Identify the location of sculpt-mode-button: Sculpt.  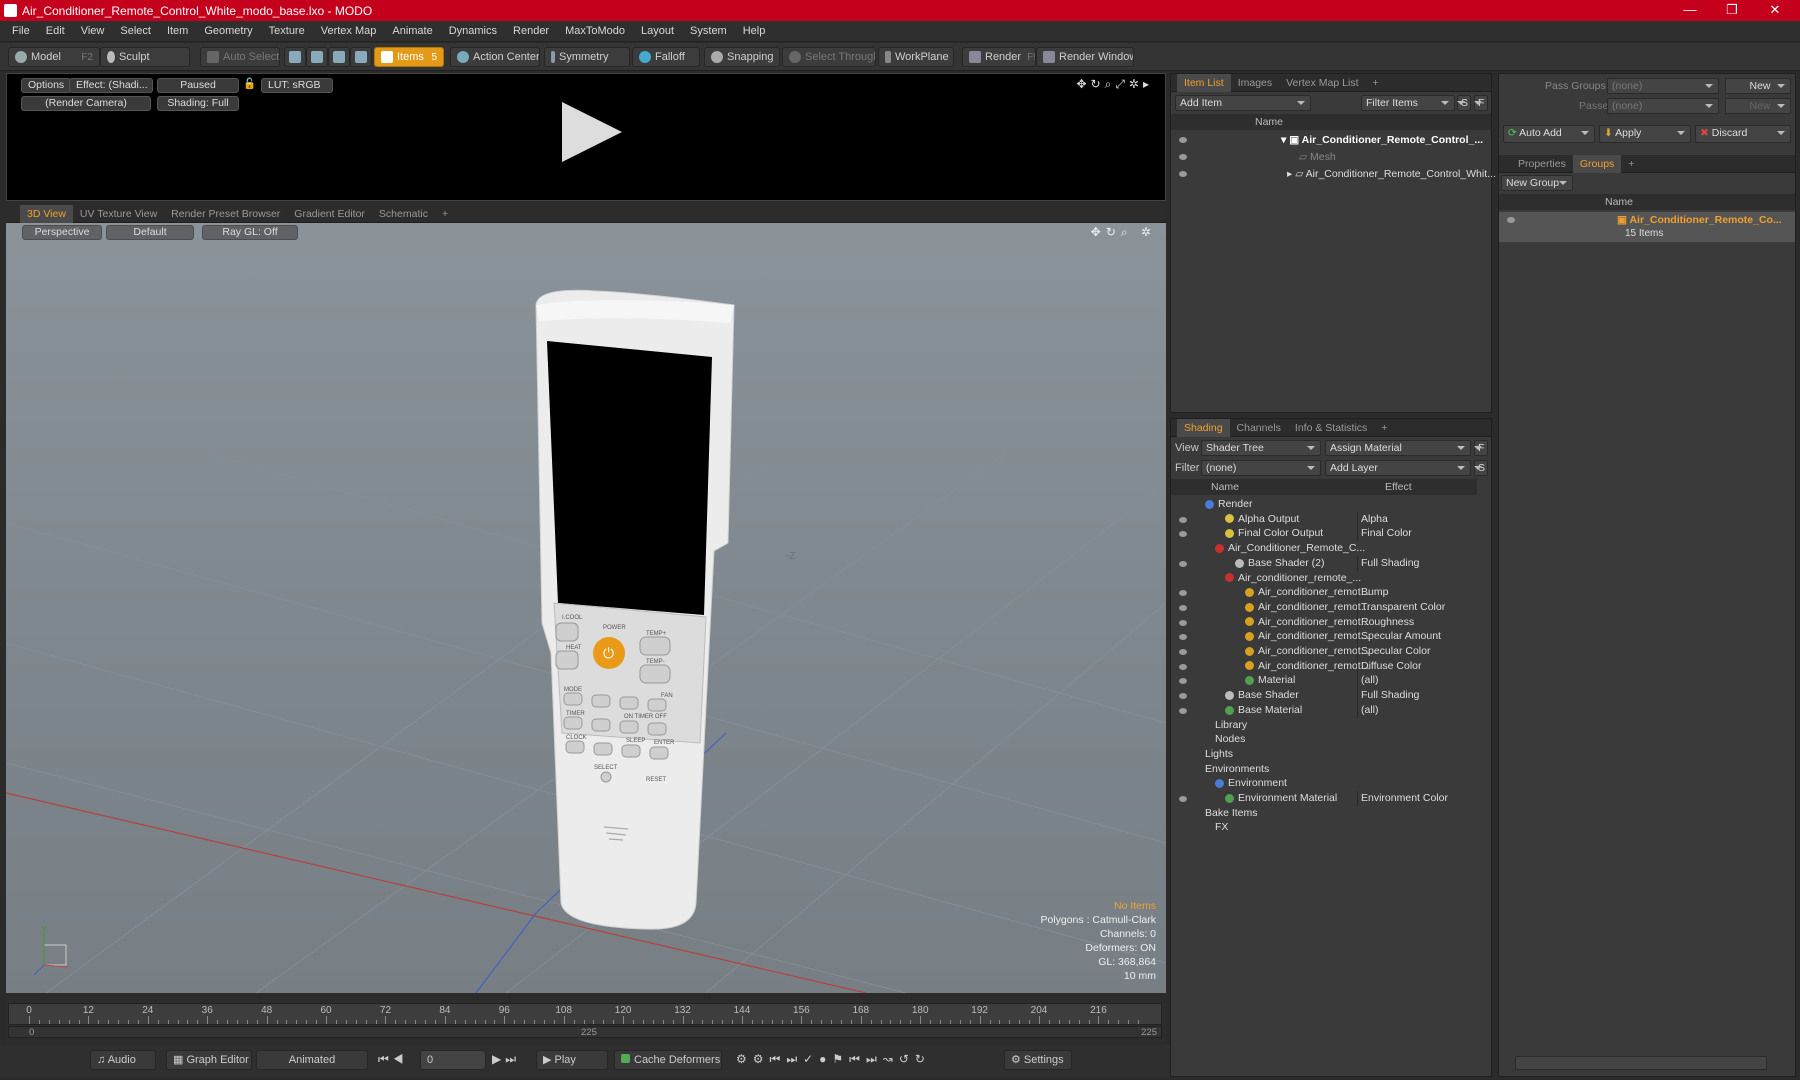
(145, 57).